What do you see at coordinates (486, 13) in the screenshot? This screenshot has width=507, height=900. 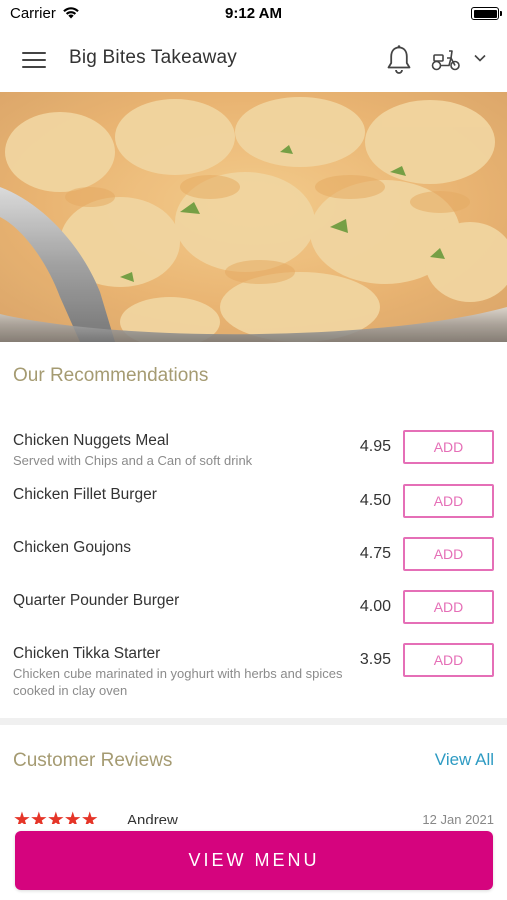 I see `battery-icon` at bounding box center [486, 13].